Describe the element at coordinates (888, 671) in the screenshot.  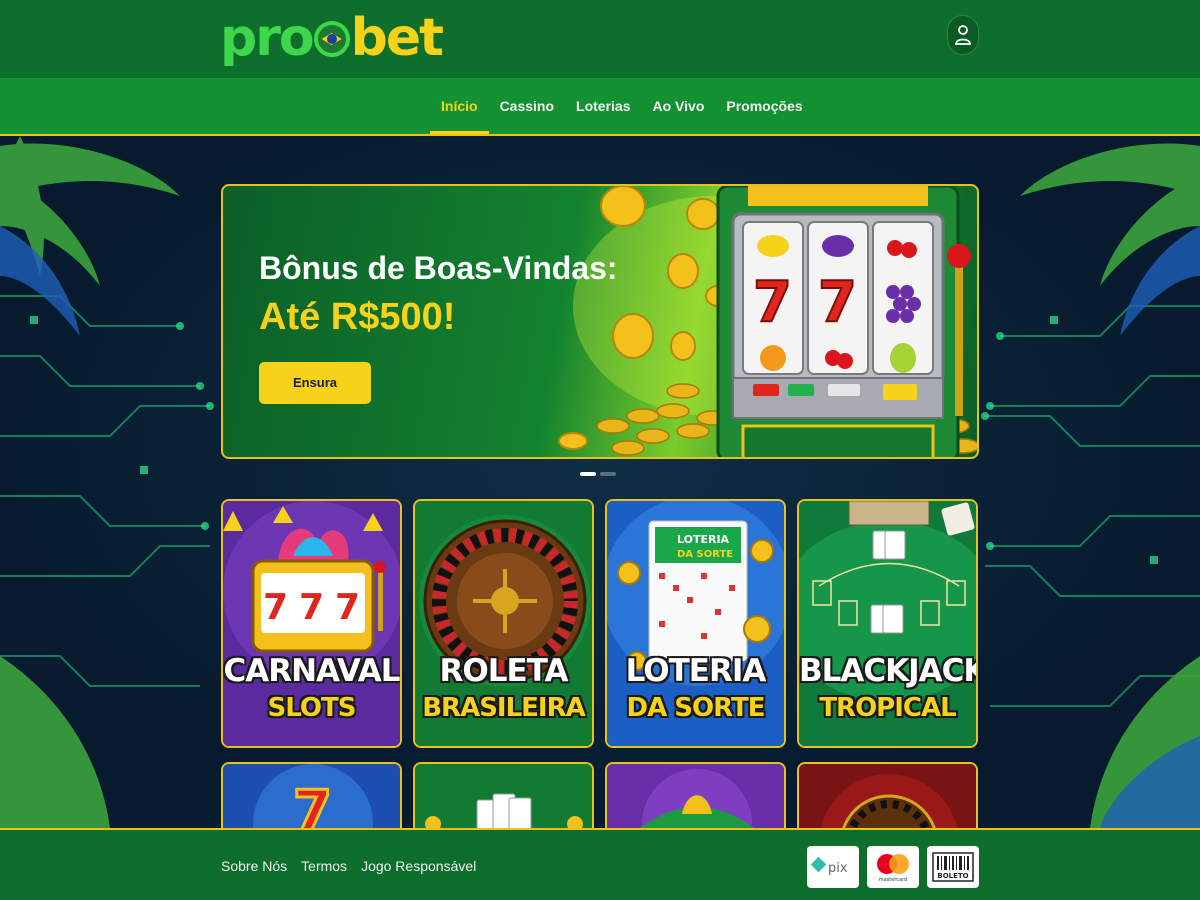
I see `game-title-line1: BLACKJACK` at that location.